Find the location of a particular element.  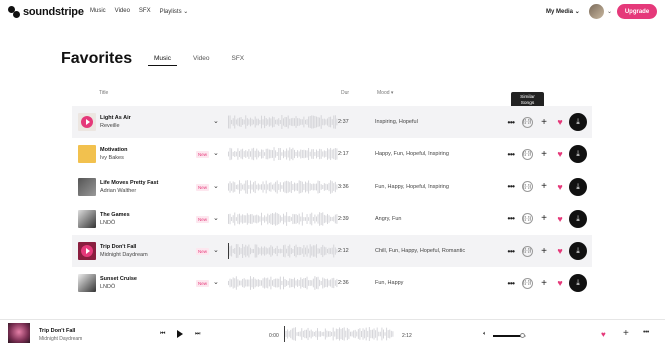

tab-video: Video is located at coordinates (201, 60).